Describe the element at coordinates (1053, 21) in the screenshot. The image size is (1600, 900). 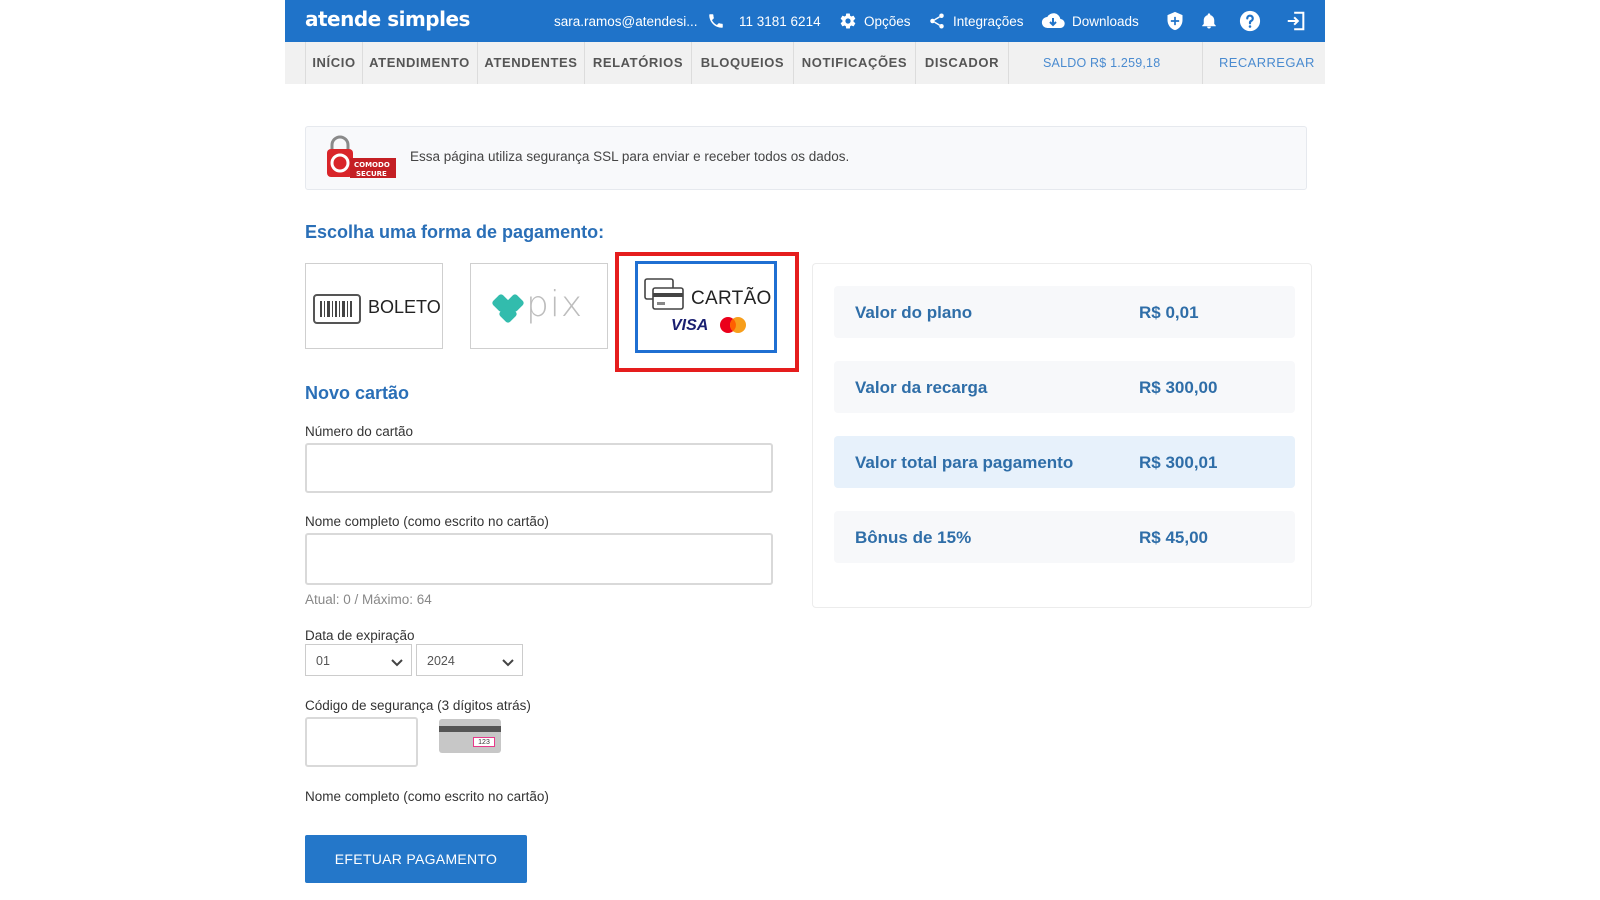
I see `cloud-download-icon` at that location.